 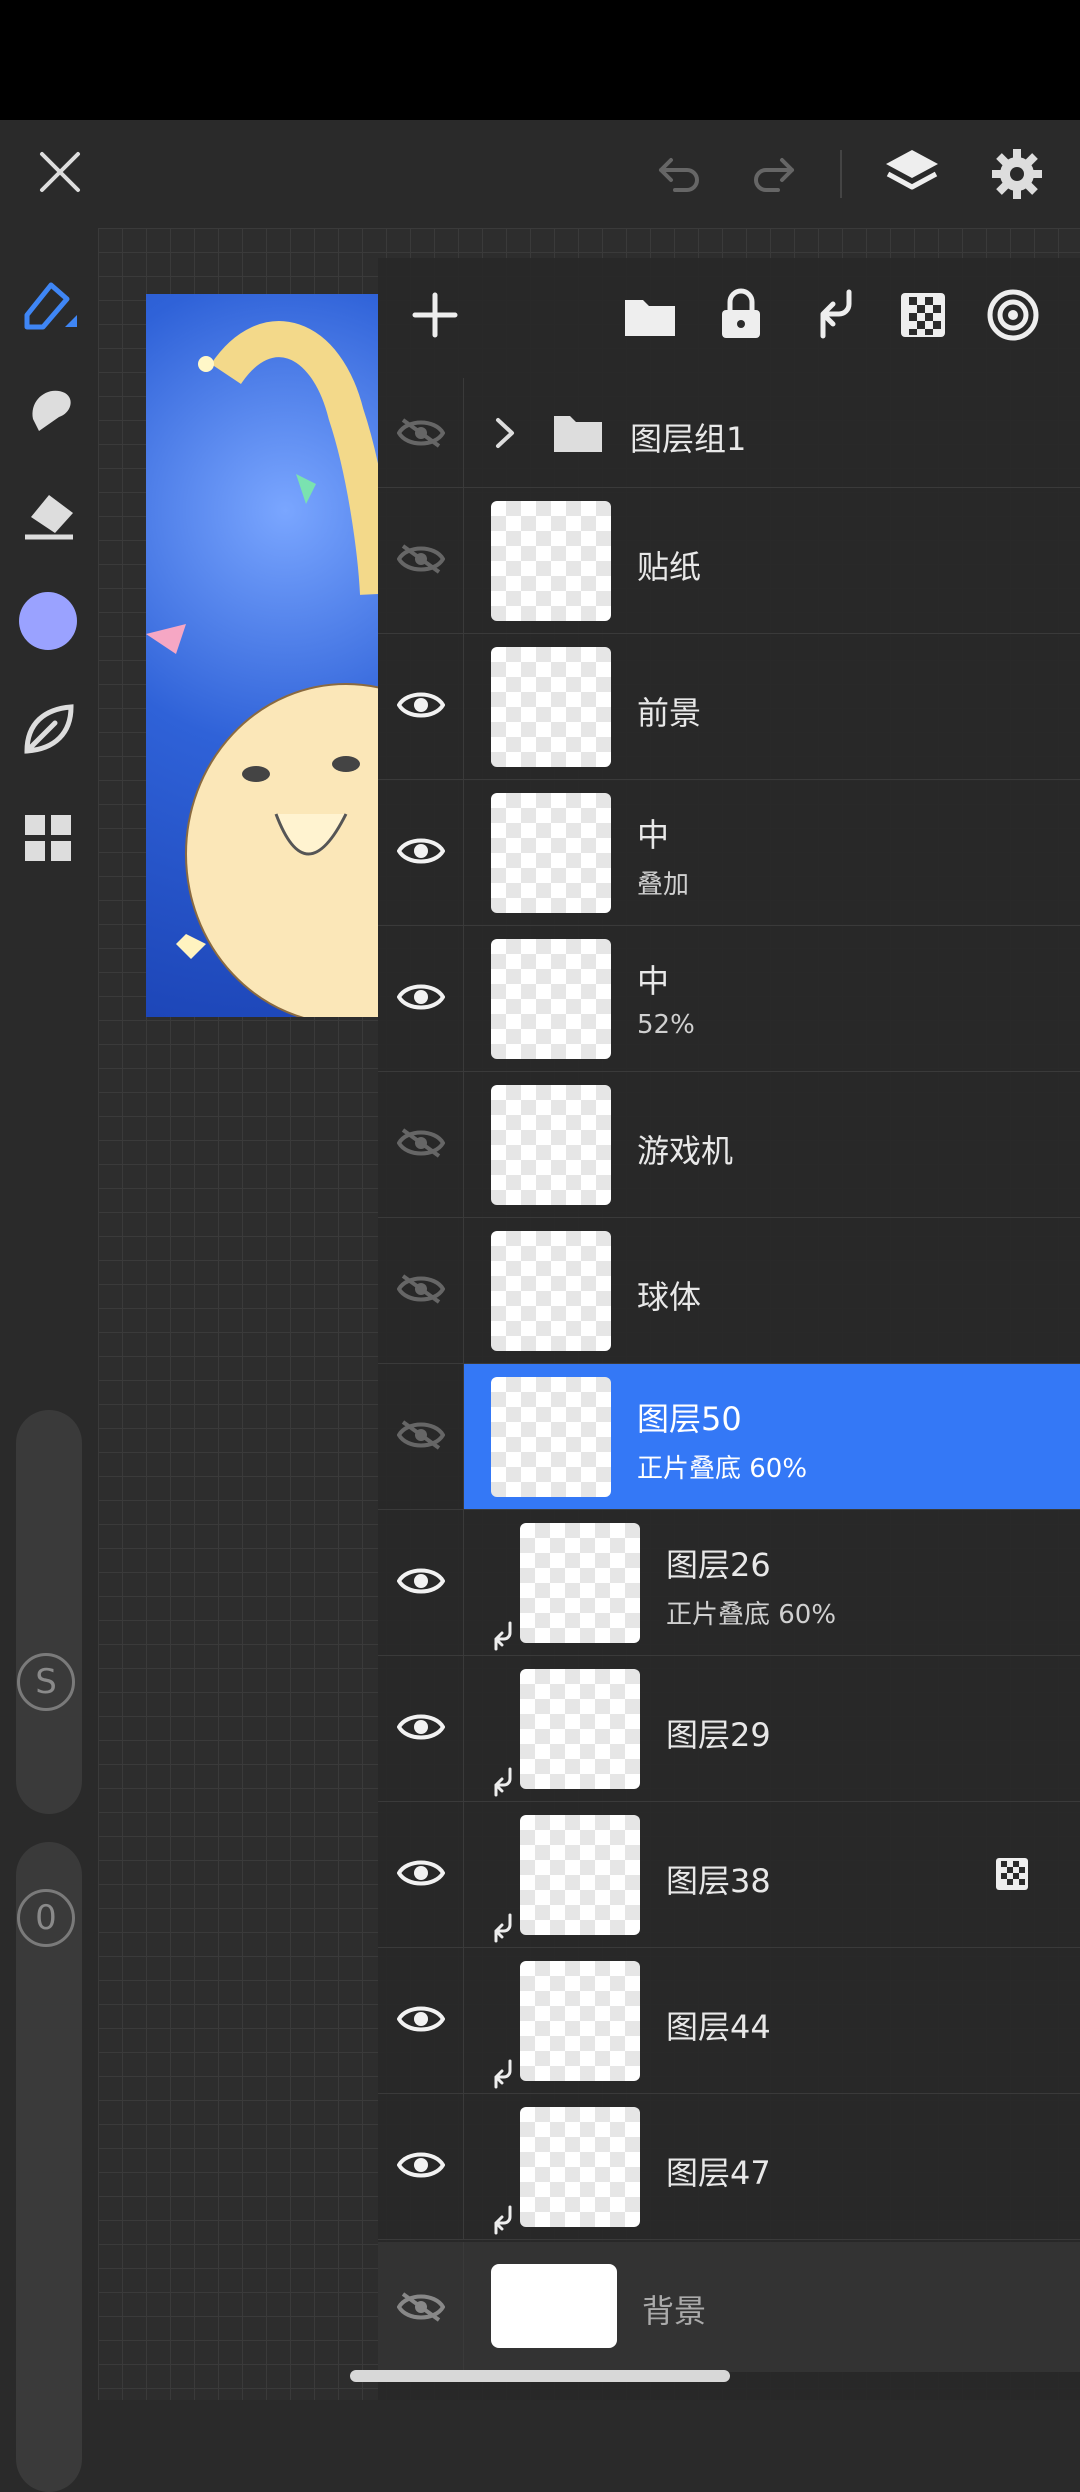 I want to click on layer-group-row: 图层组1, so click(x=729, y=433).